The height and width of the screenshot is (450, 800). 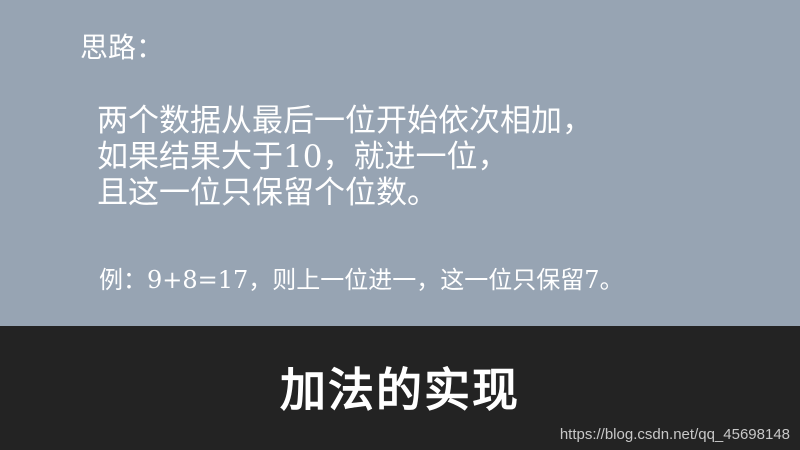 What do you see at coordinates (361, 280) in the screenshot?
I see `example-text: 例：9+8=17，则上一位进一，这一位只保留7。` at bounding box center [361, 280].